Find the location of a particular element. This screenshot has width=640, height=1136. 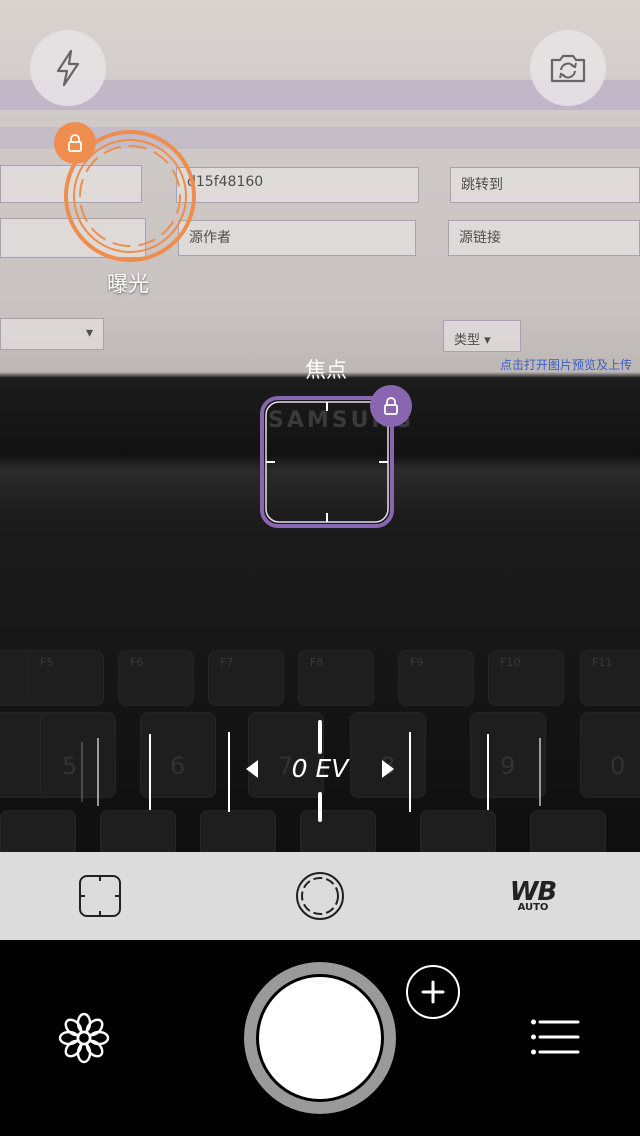

white-balance-icon: WB AUTO is located at coordinates (533, 896).